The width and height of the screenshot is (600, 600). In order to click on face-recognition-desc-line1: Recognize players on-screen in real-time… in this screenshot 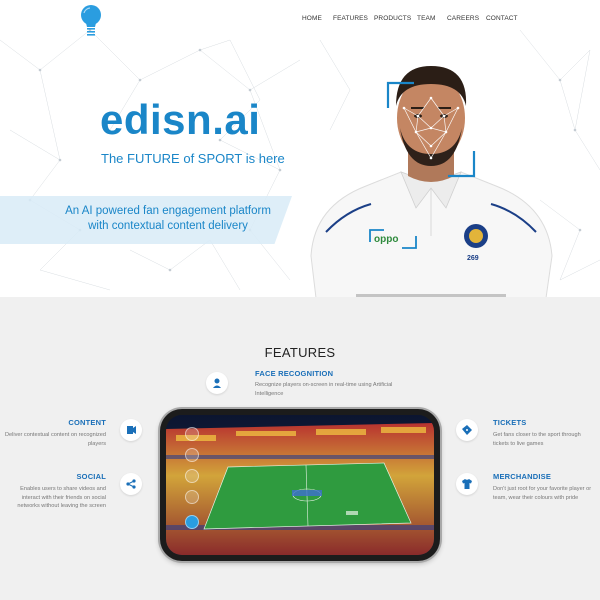, I will do `click(324, 385)`.